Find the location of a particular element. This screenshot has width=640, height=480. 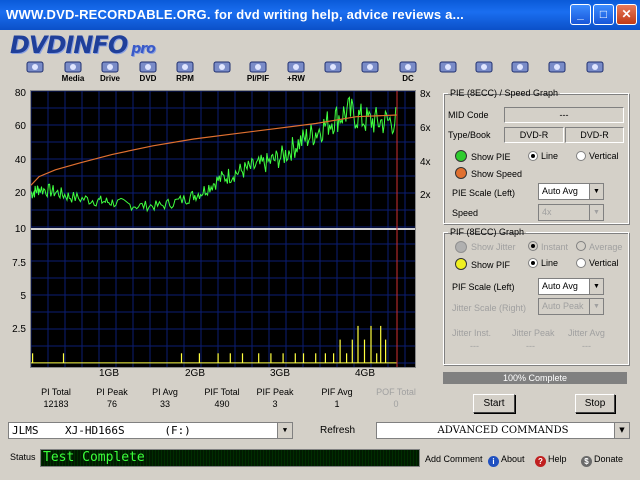

stat-label: PIF Avg is located at coordinates (337, 392).